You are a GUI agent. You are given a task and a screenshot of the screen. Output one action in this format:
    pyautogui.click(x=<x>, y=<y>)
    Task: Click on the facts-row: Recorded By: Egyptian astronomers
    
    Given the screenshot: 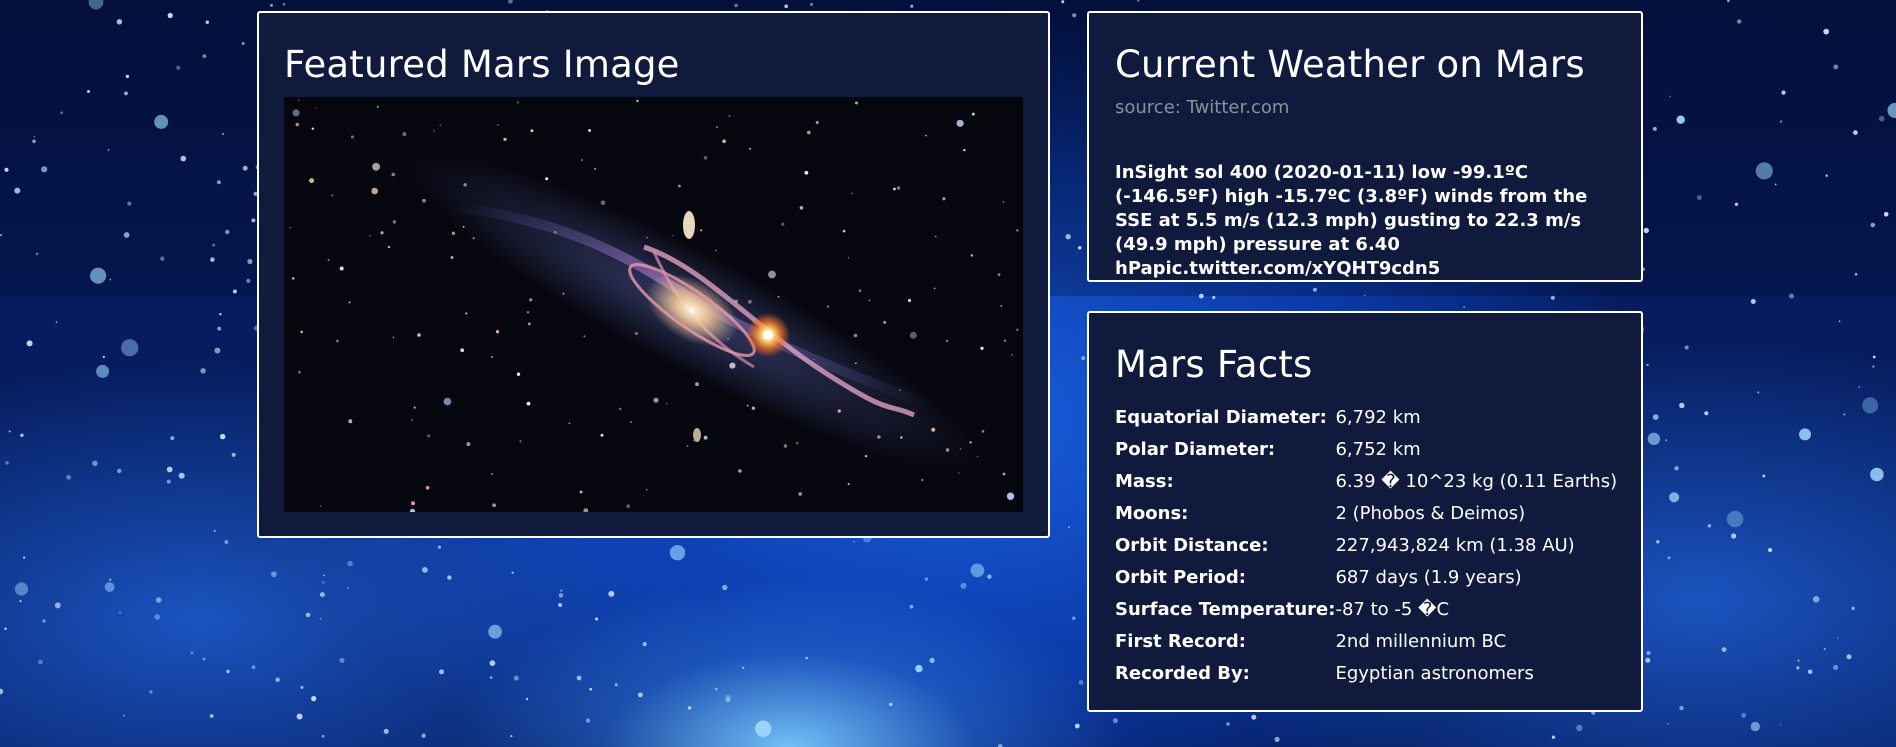 What is the action you would take?
    pyautogui.click(x=1366, y=673)
    